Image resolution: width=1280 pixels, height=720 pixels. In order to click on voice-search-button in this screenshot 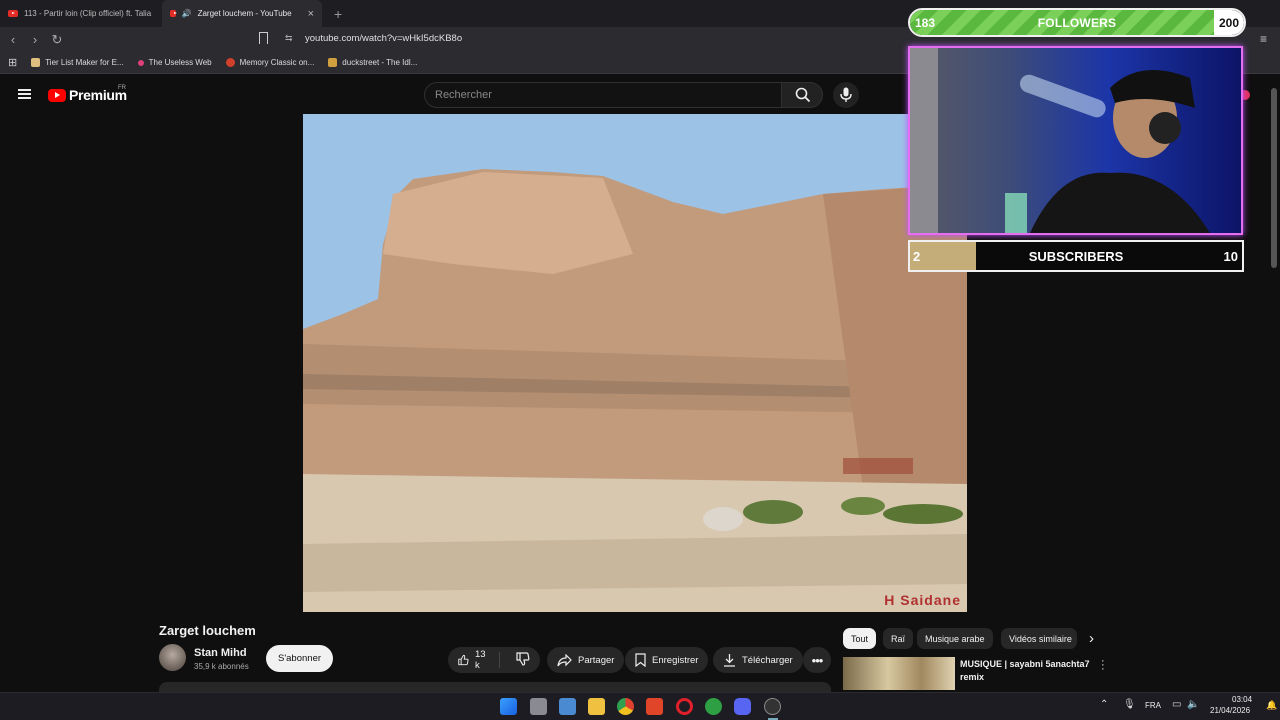, I will do `click(846, 95)`.